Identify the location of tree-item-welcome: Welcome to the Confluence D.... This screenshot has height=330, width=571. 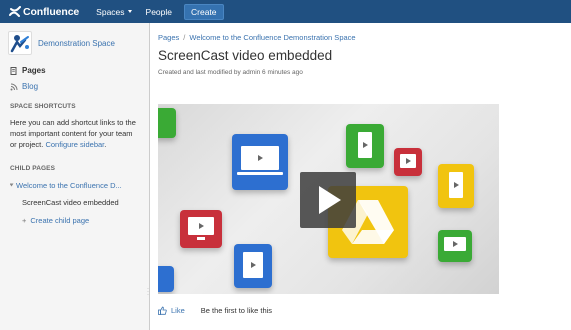
(75, 185).